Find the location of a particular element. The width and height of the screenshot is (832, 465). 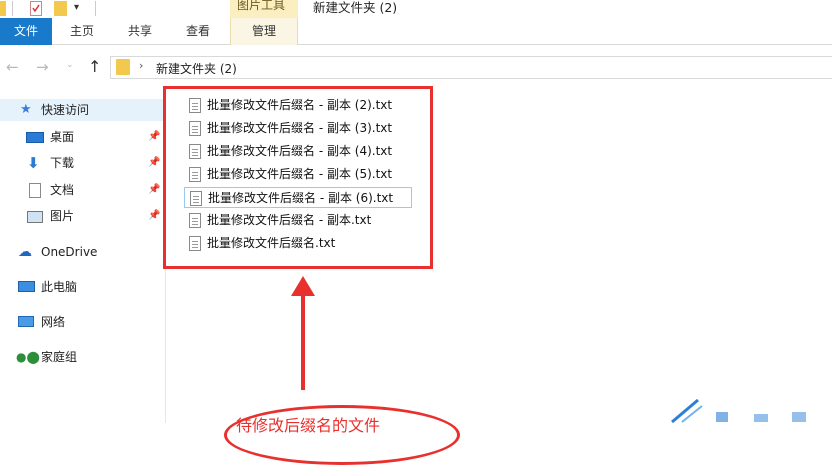

sidebar-item-documents: 文档 📌 is located at coordinates (83, 190).